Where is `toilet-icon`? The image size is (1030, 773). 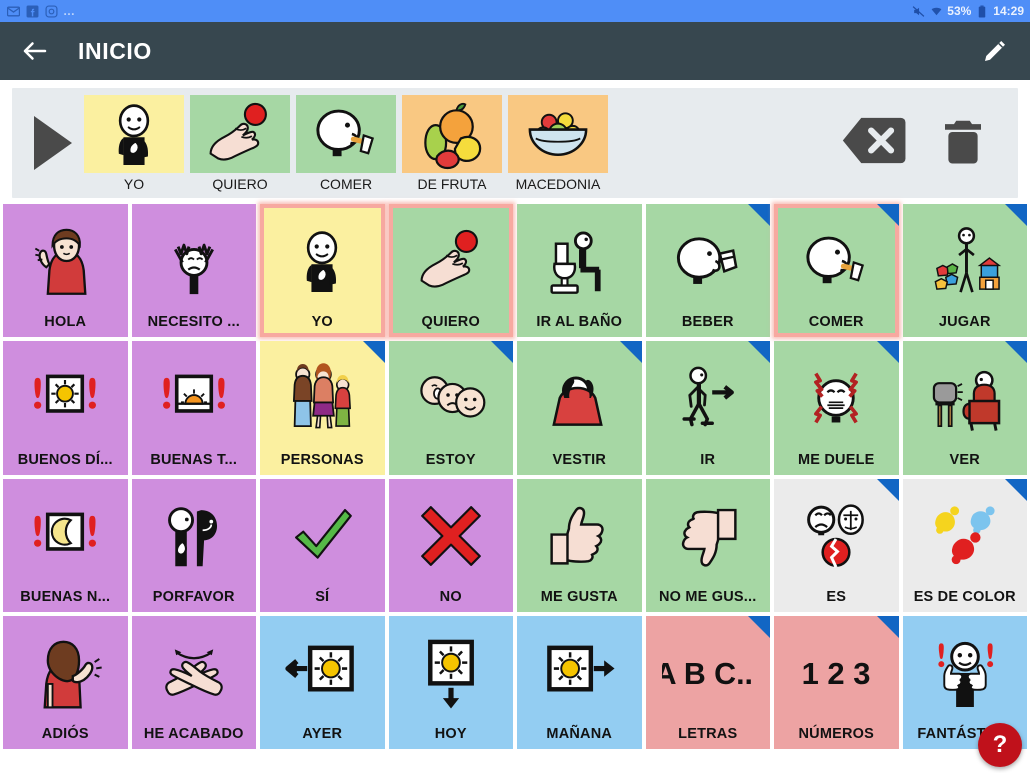
toilet-icon is located at coordinates (579, 259).